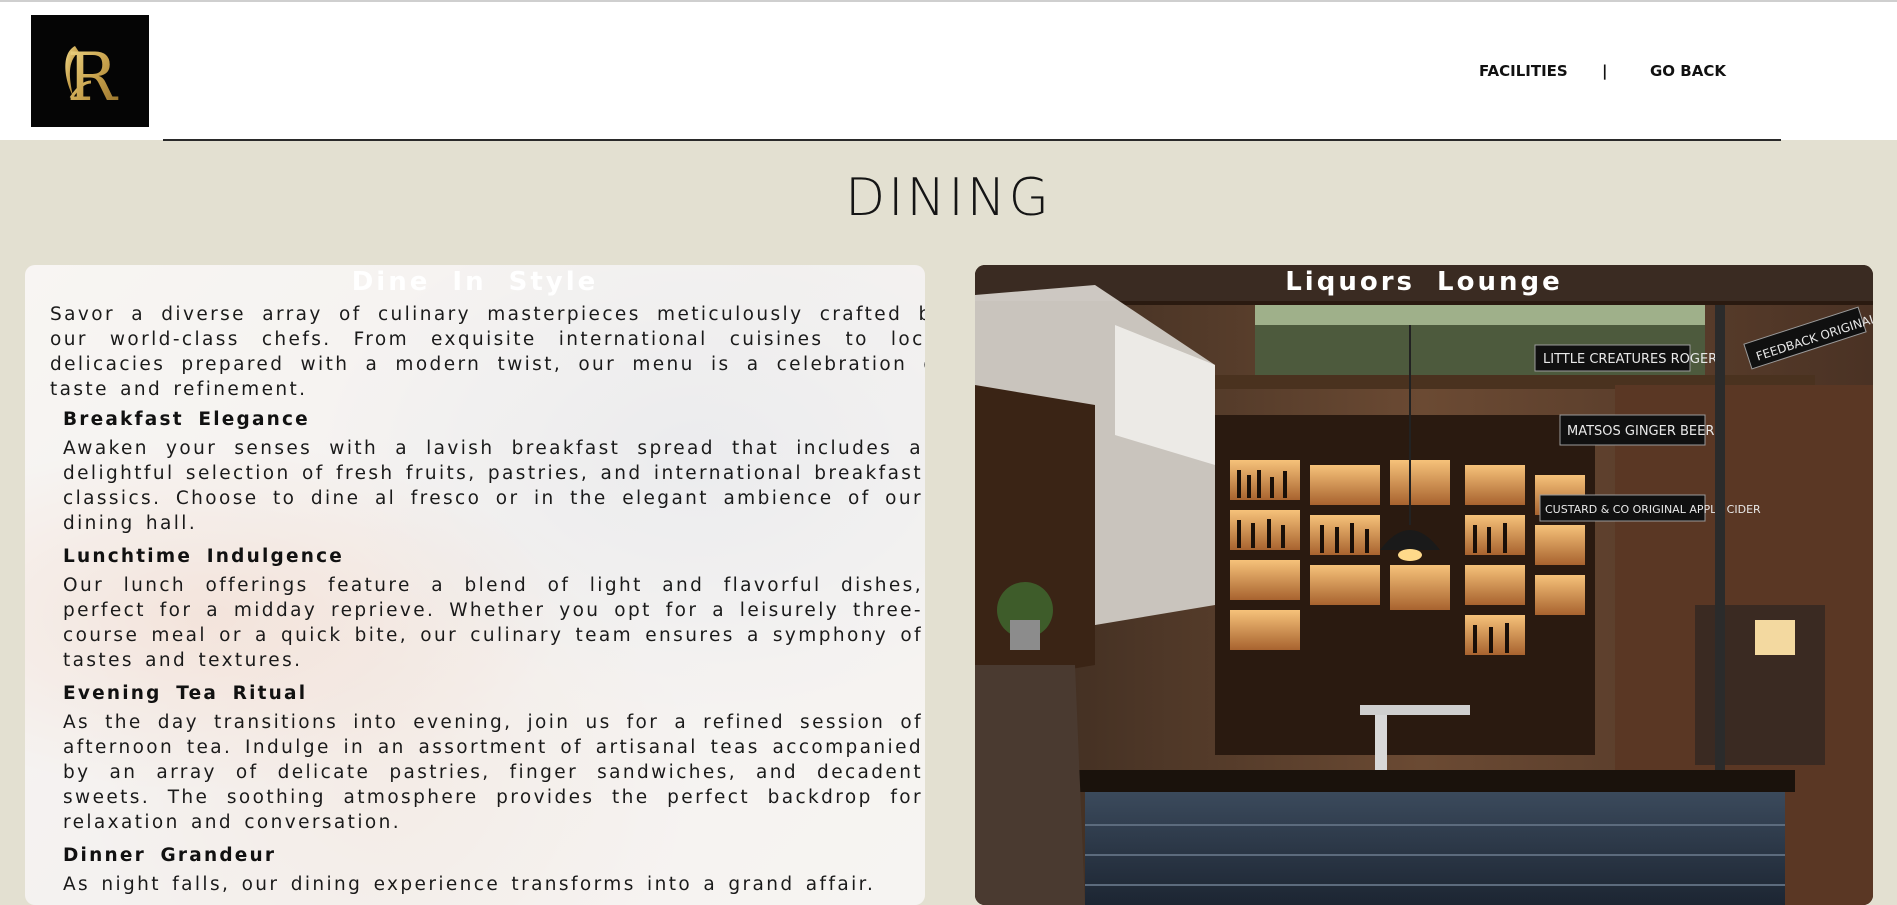 The height and width of the screenshot is (905, 1897). Describe the element at coordinates (475, 282) in the screenshot. I see `dine-in-style-title: Dine In Style` at that location.